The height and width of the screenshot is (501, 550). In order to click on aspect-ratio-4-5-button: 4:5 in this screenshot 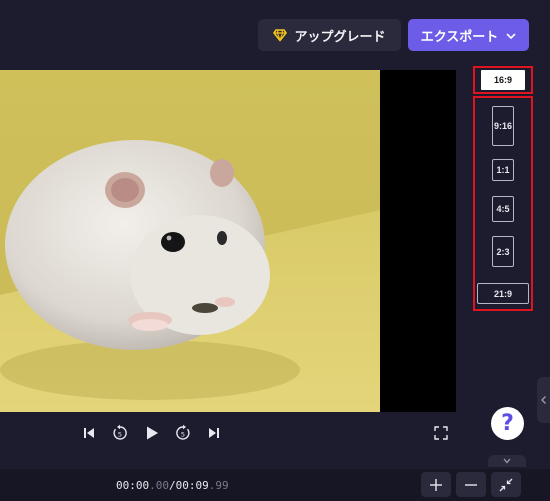, I will do `click(503, 209)`.